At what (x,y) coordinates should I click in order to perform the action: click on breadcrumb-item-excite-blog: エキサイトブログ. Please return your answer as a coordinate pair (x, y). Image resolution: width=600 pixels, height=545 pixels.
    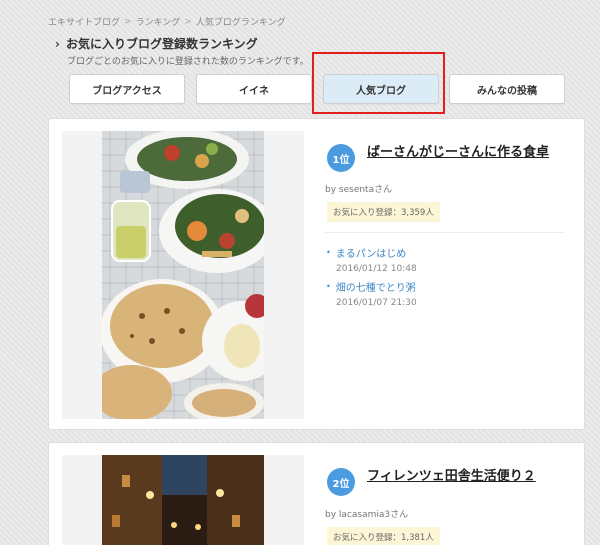
    Looking at the image, I should click on (84, 21).